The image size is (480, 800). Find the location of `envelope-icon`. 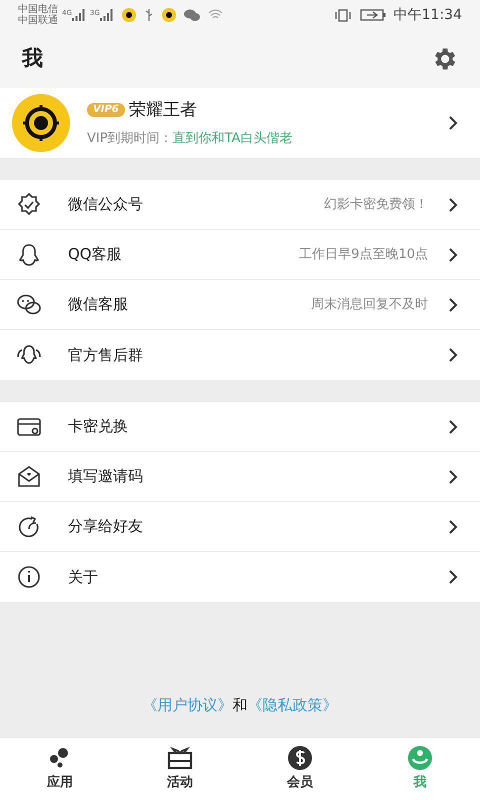

envelope-icon is located at coordinates (29, 477).